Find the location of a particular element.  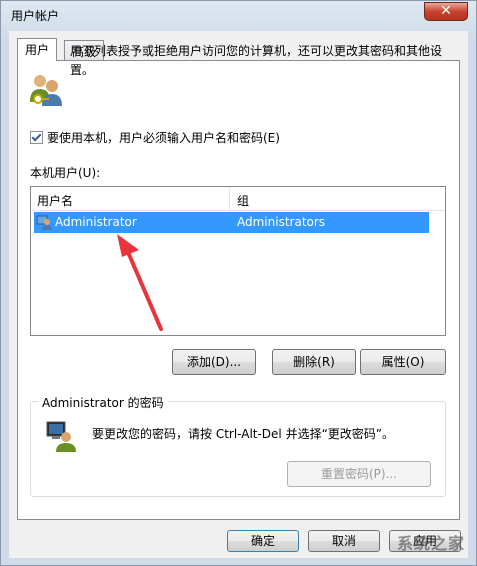

watermark: 系统之家 is located at coordinates (430, 543).